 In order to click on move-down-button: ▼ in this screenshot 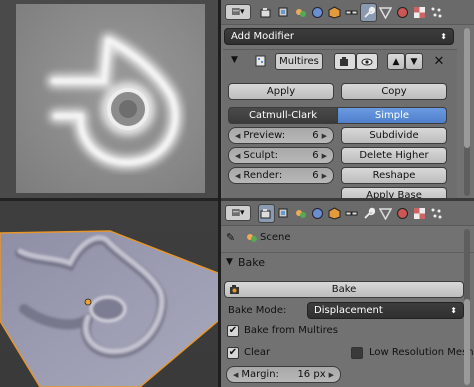, I will do `click(414, 61)`.